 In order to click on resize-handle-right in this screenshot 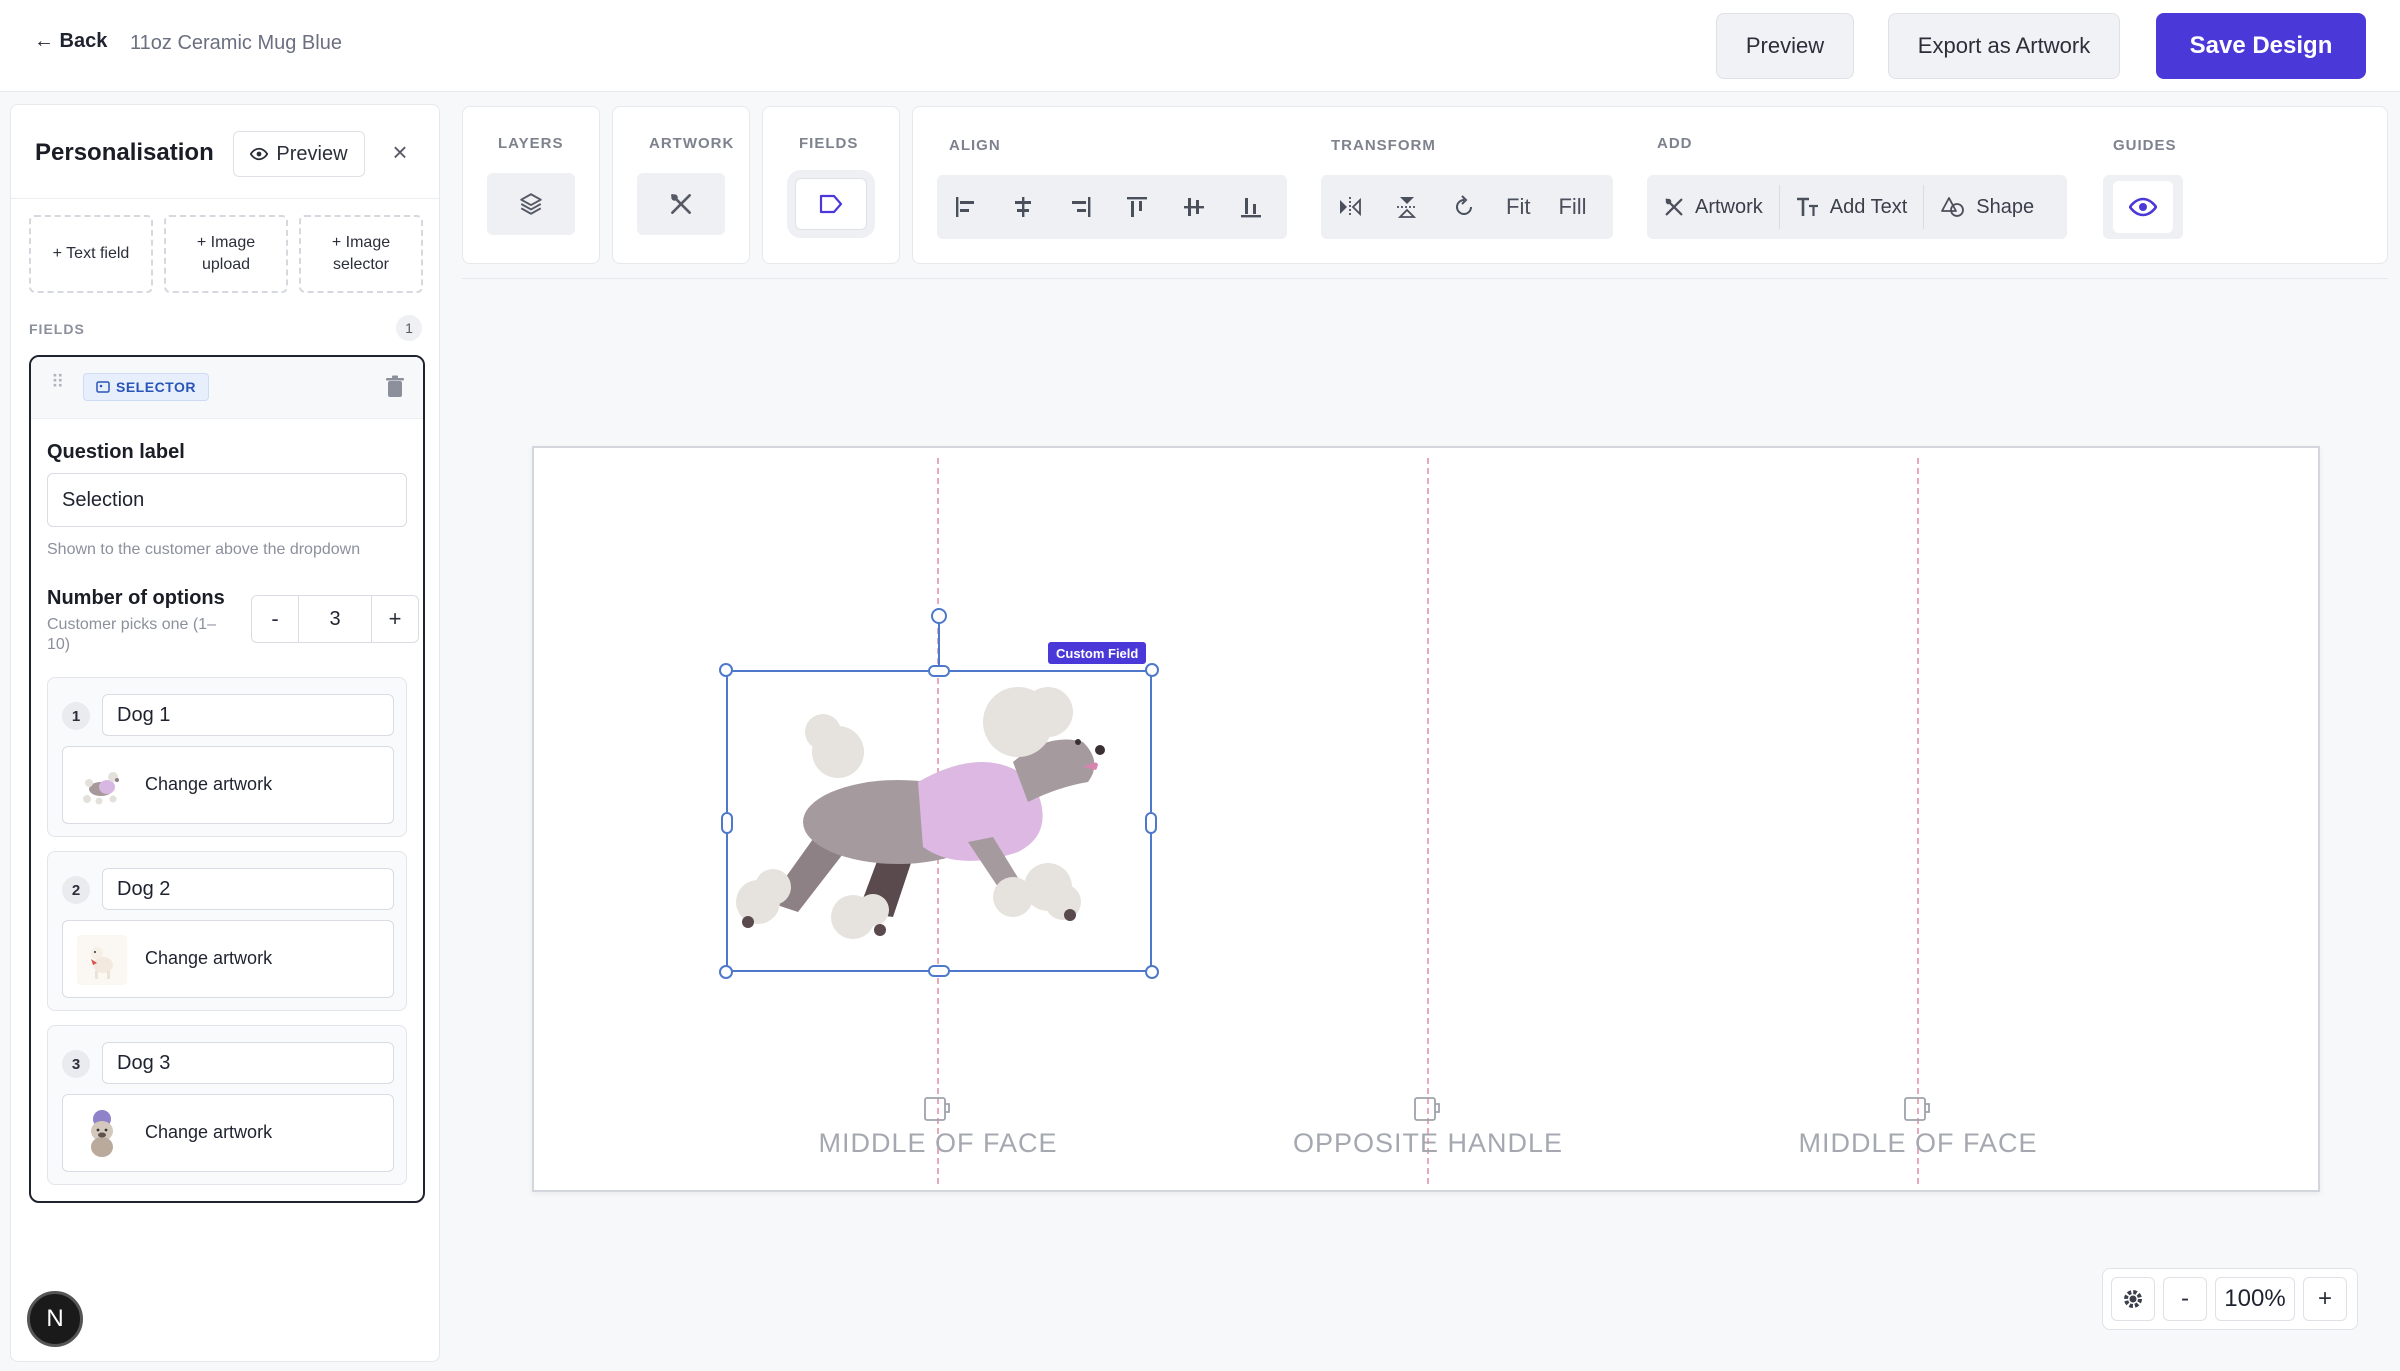, I will do `click(1151, 823)`.